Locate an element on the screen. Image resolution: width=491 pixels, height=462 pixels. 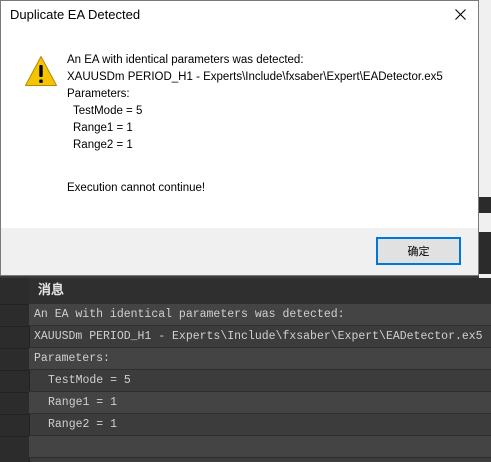
dialog-footer: 确定 is located at coordinates (239, 251).